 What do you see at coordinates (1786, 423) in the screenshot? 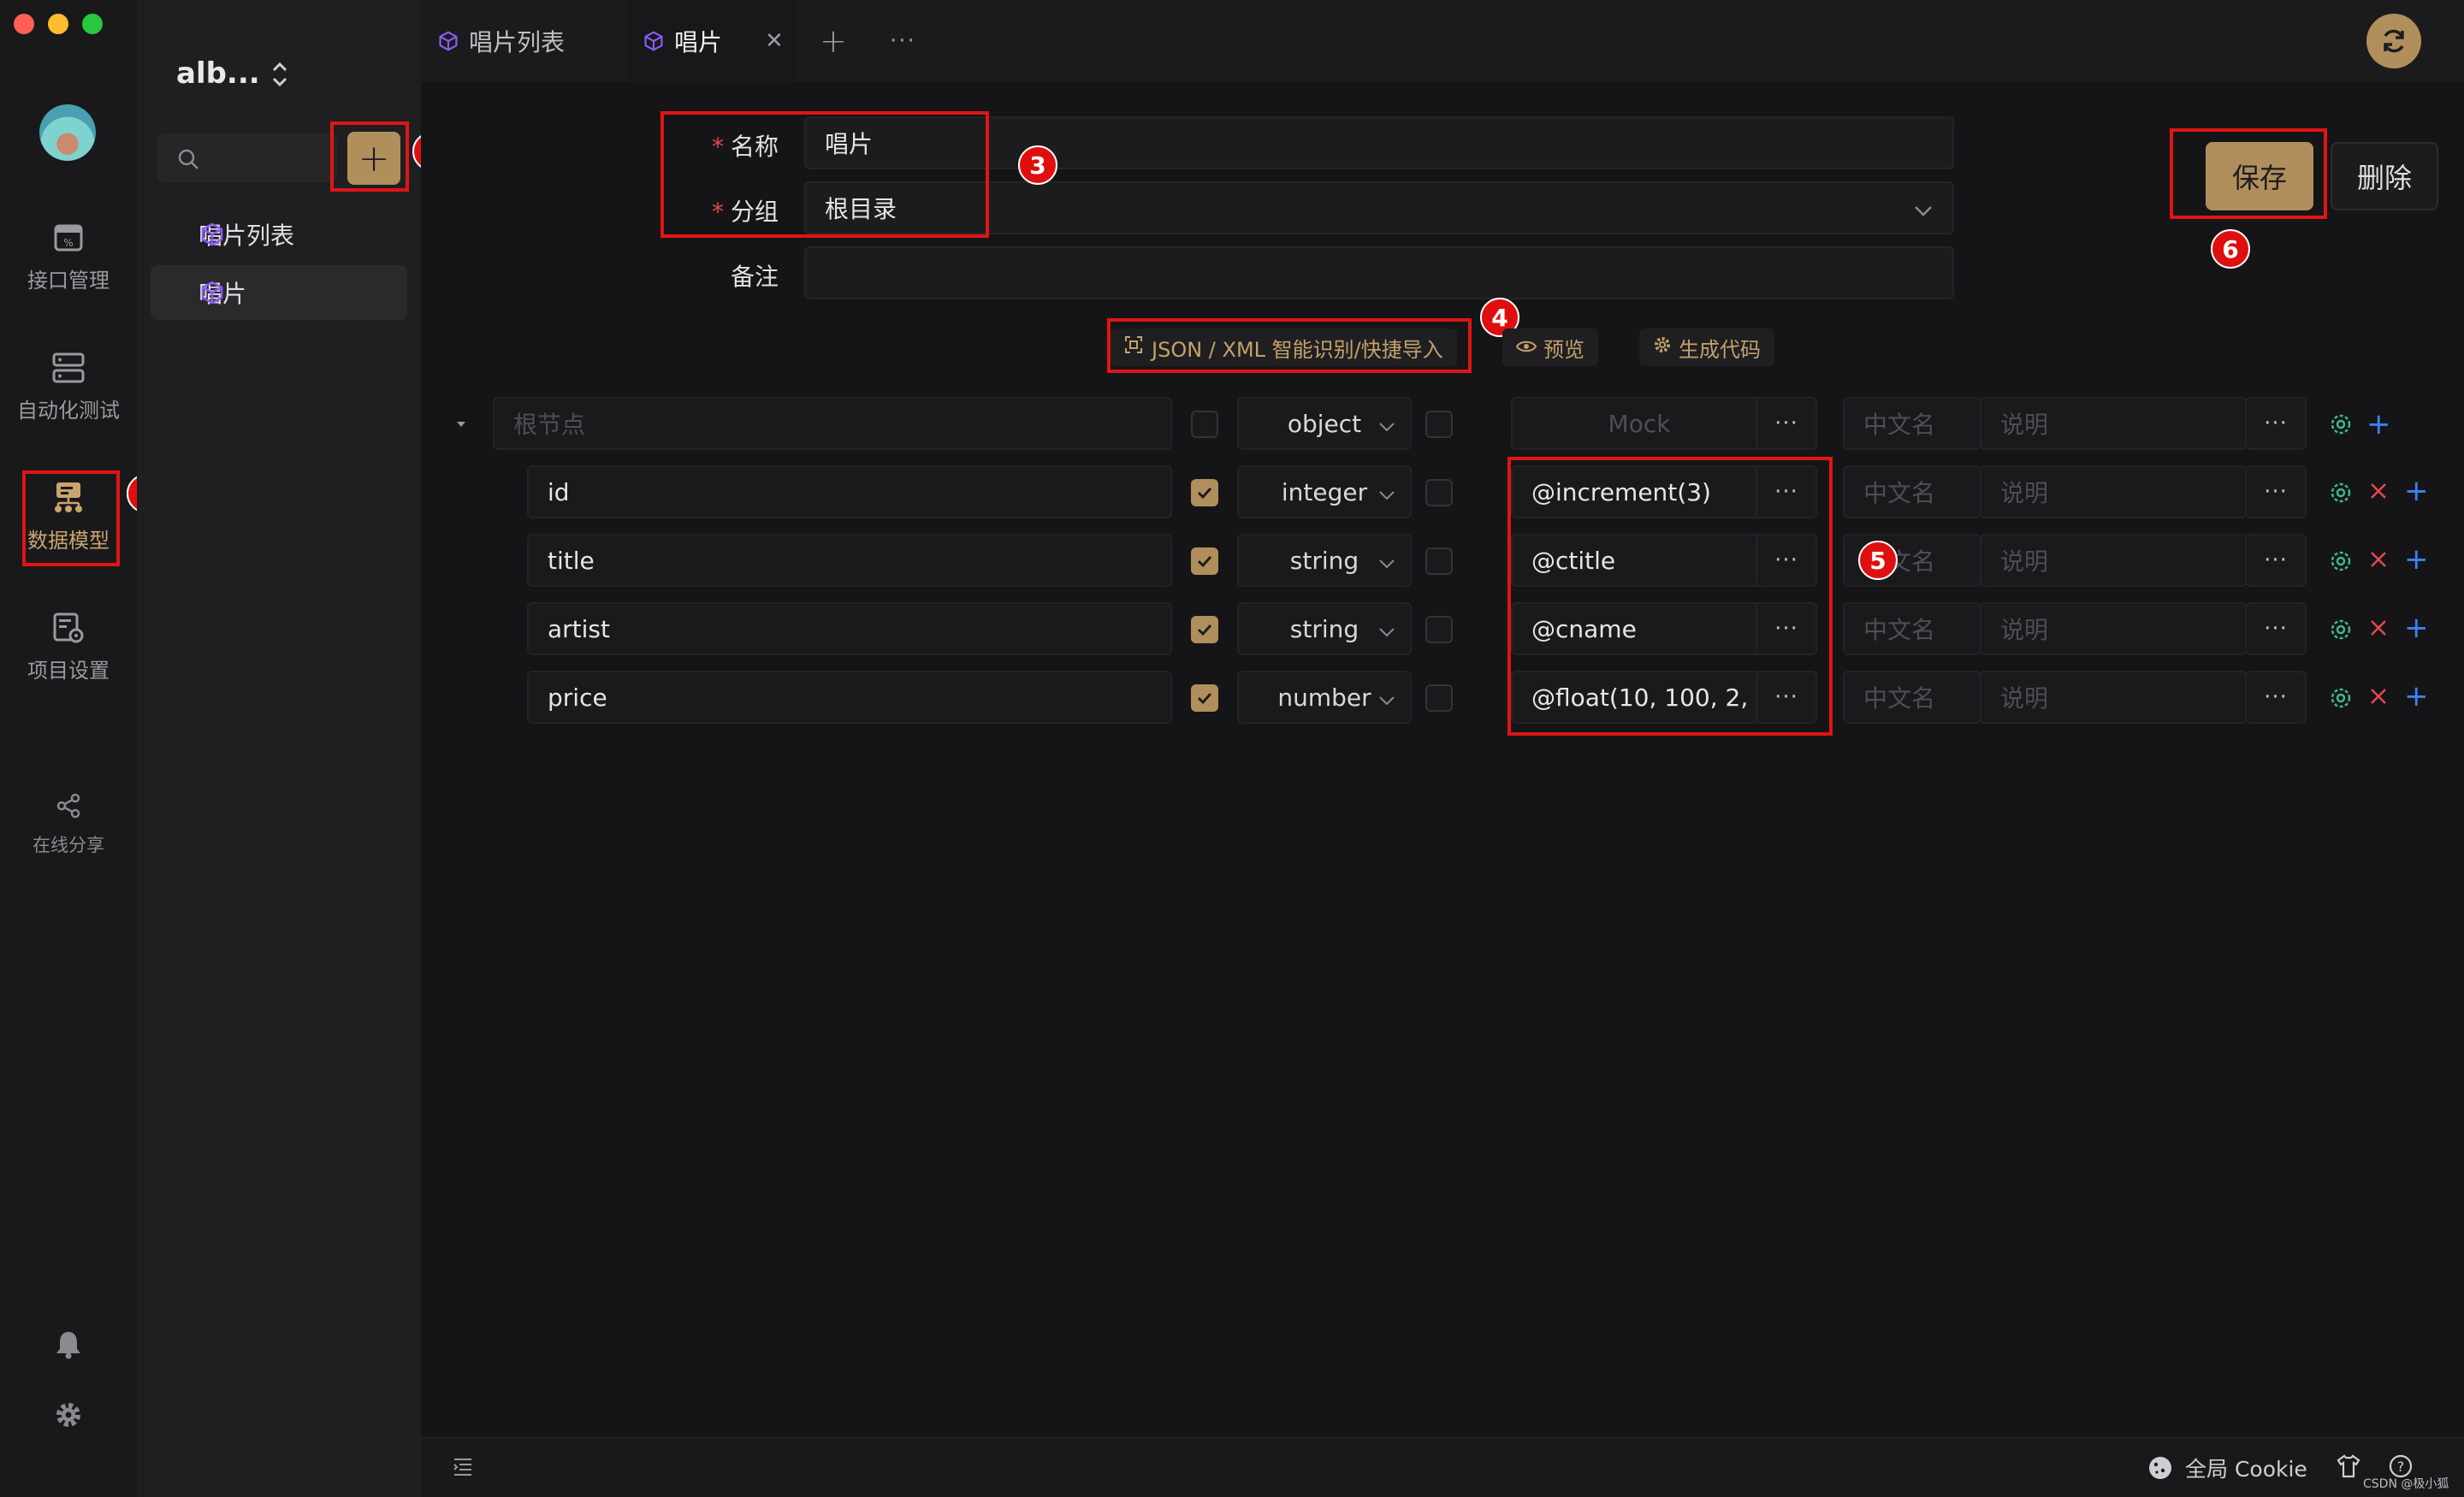
I see `root-mock-more-button: ···` at bounding box center [1786, 423].